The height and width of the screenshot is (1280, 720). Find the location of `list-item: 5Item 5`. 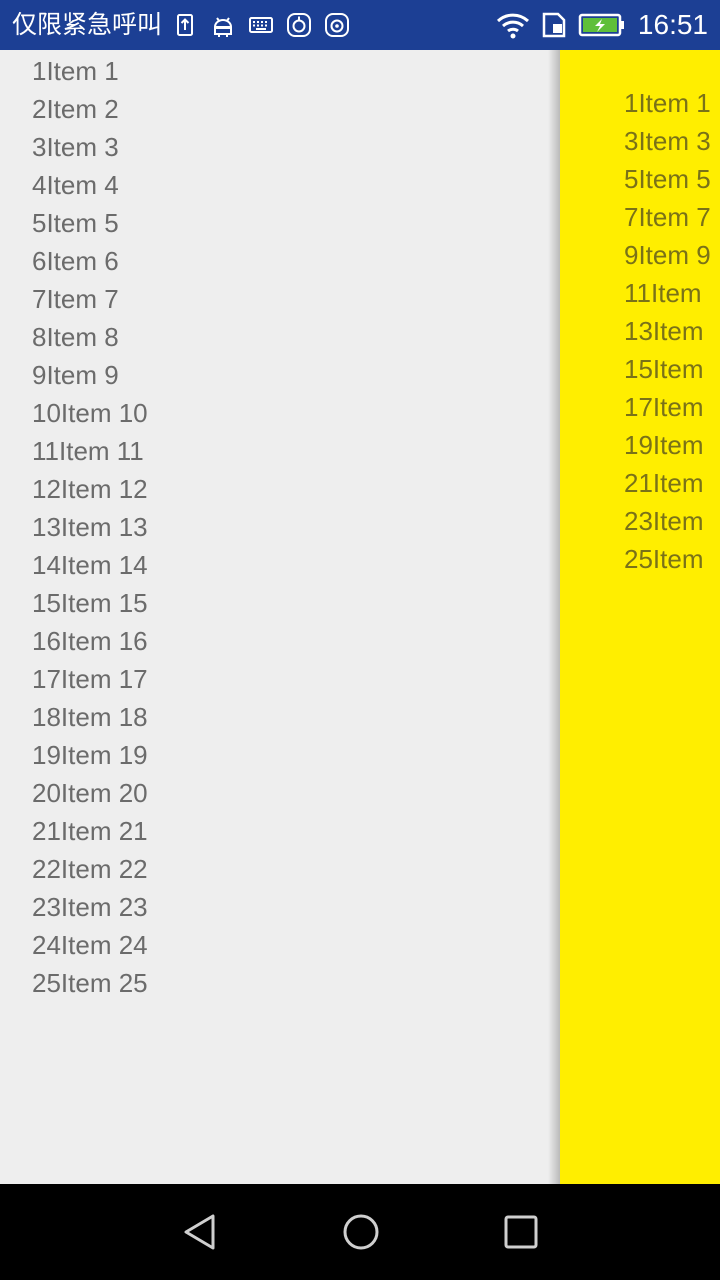

list-item: 5Item 5 is located at coordinates (90, 225).